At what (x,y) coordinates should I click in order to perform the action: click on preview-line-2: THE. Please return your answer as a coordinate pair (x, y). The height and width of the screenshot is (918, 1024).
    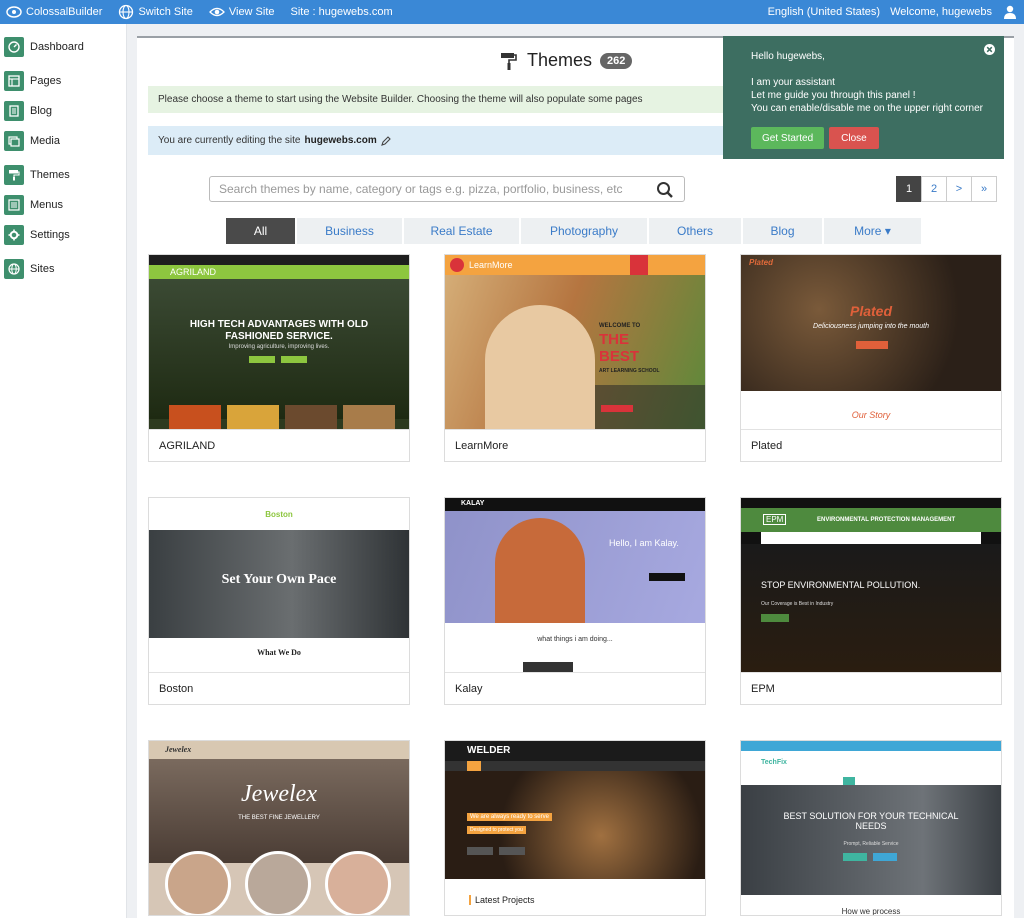
    Looking at the image, I should click on (614, 339).